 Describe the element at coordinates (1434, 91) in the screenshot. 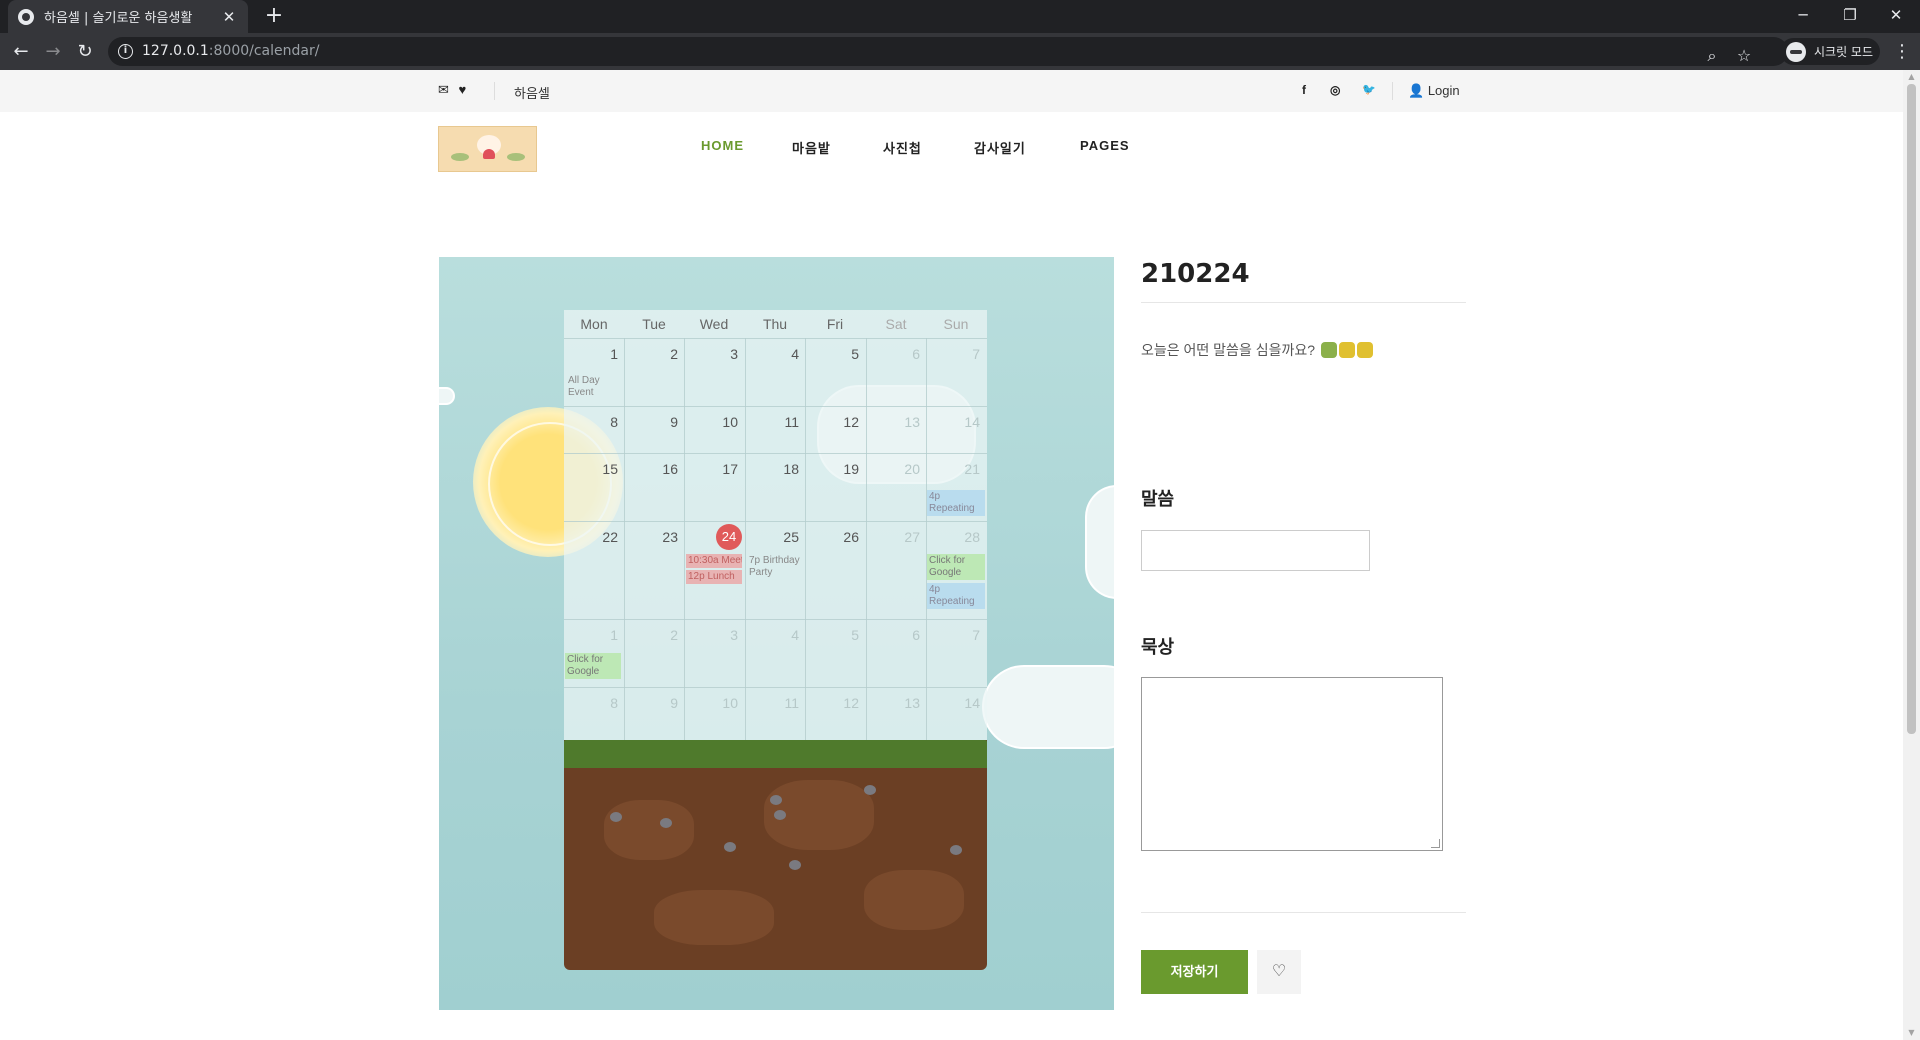

I see `login-link: 👤 Login` at that location.